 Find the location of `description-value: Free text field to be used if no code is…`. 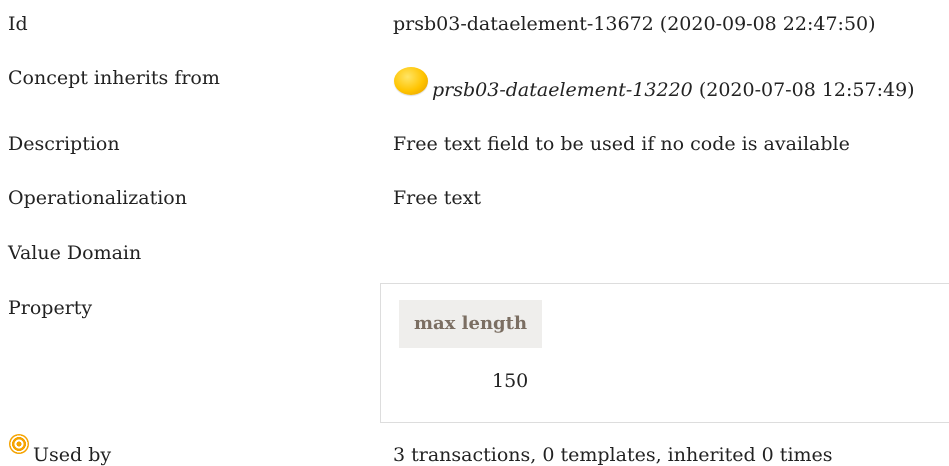

description-value: Free text field to be used if no code is… is located at coordinates (621, 144).